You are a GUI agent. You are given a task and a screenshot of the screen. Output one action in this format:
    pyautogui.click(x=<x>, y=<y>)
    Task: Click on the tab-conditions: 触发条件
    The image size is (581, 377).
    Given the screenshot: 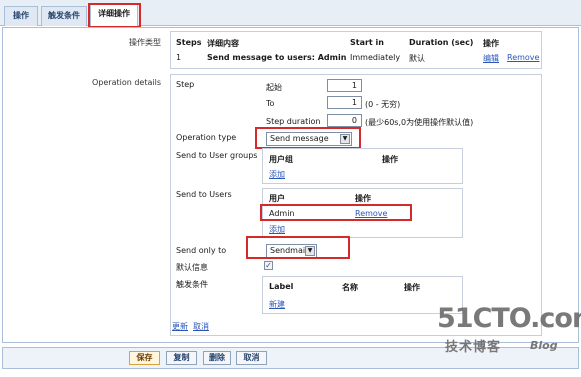 What is the action you would take?
    pyautogui.click(x=64, y=16)
    